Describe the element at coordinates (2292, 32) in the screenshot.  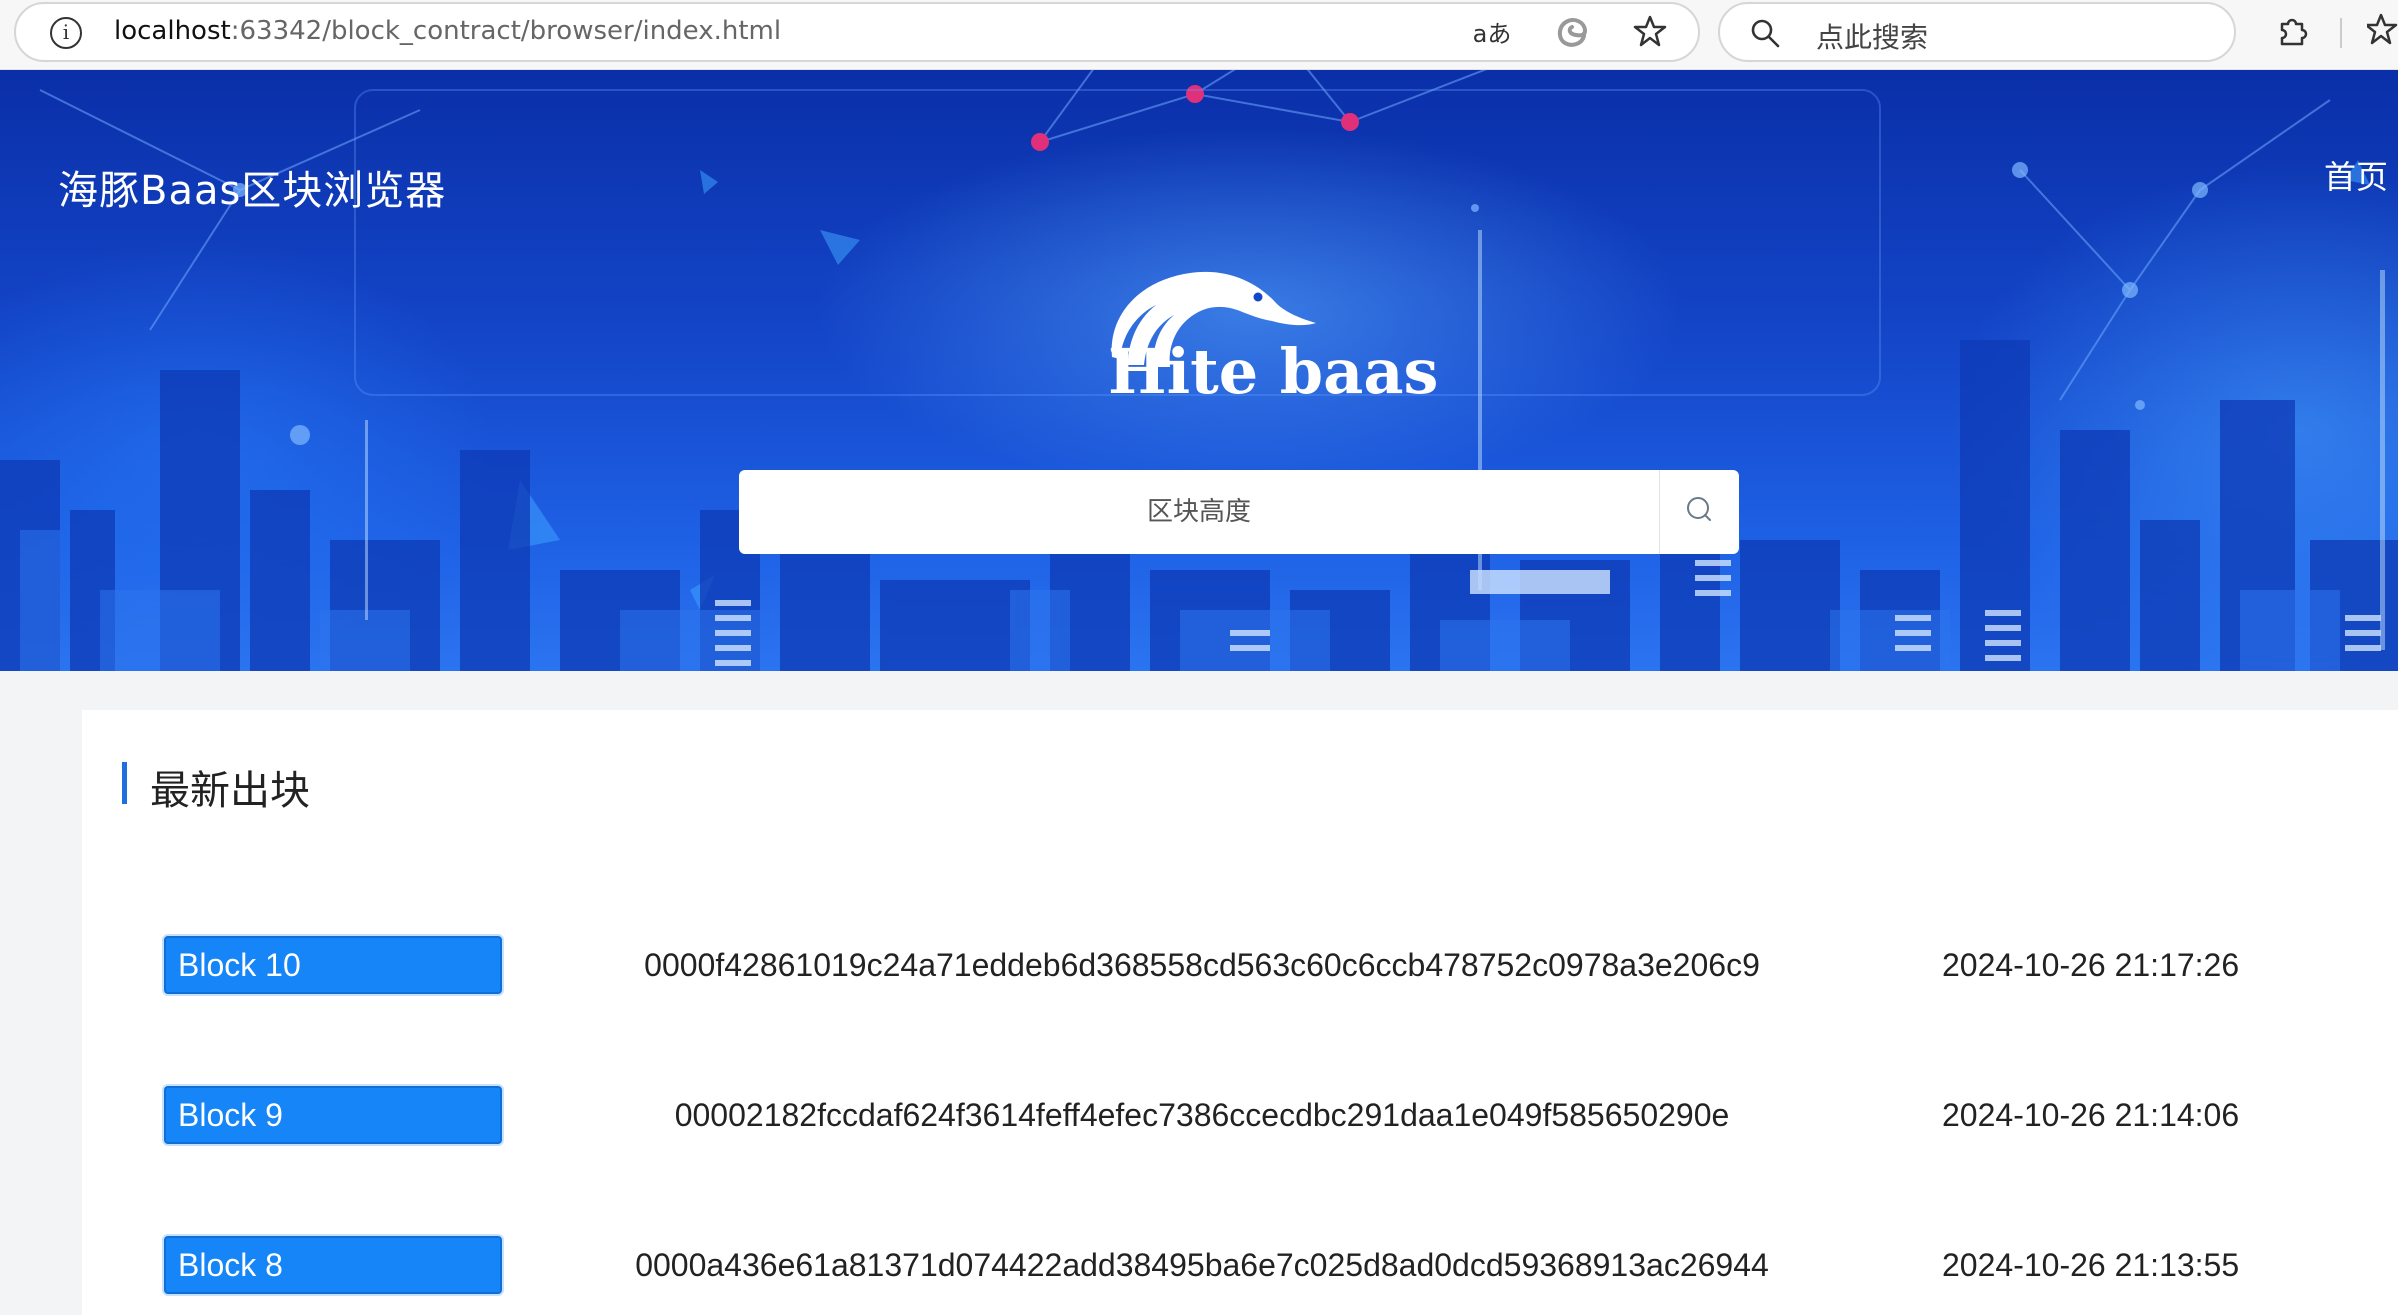
I see `extensions-icon` at that location.